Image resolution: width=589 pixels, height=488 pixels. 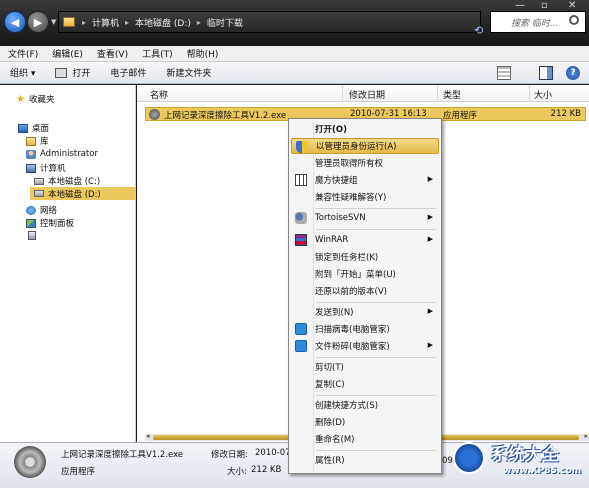 What do you see at coordinates (543, 94) in the screenshot?
I see `column-size: 大小` at bounding box center [543, 94].